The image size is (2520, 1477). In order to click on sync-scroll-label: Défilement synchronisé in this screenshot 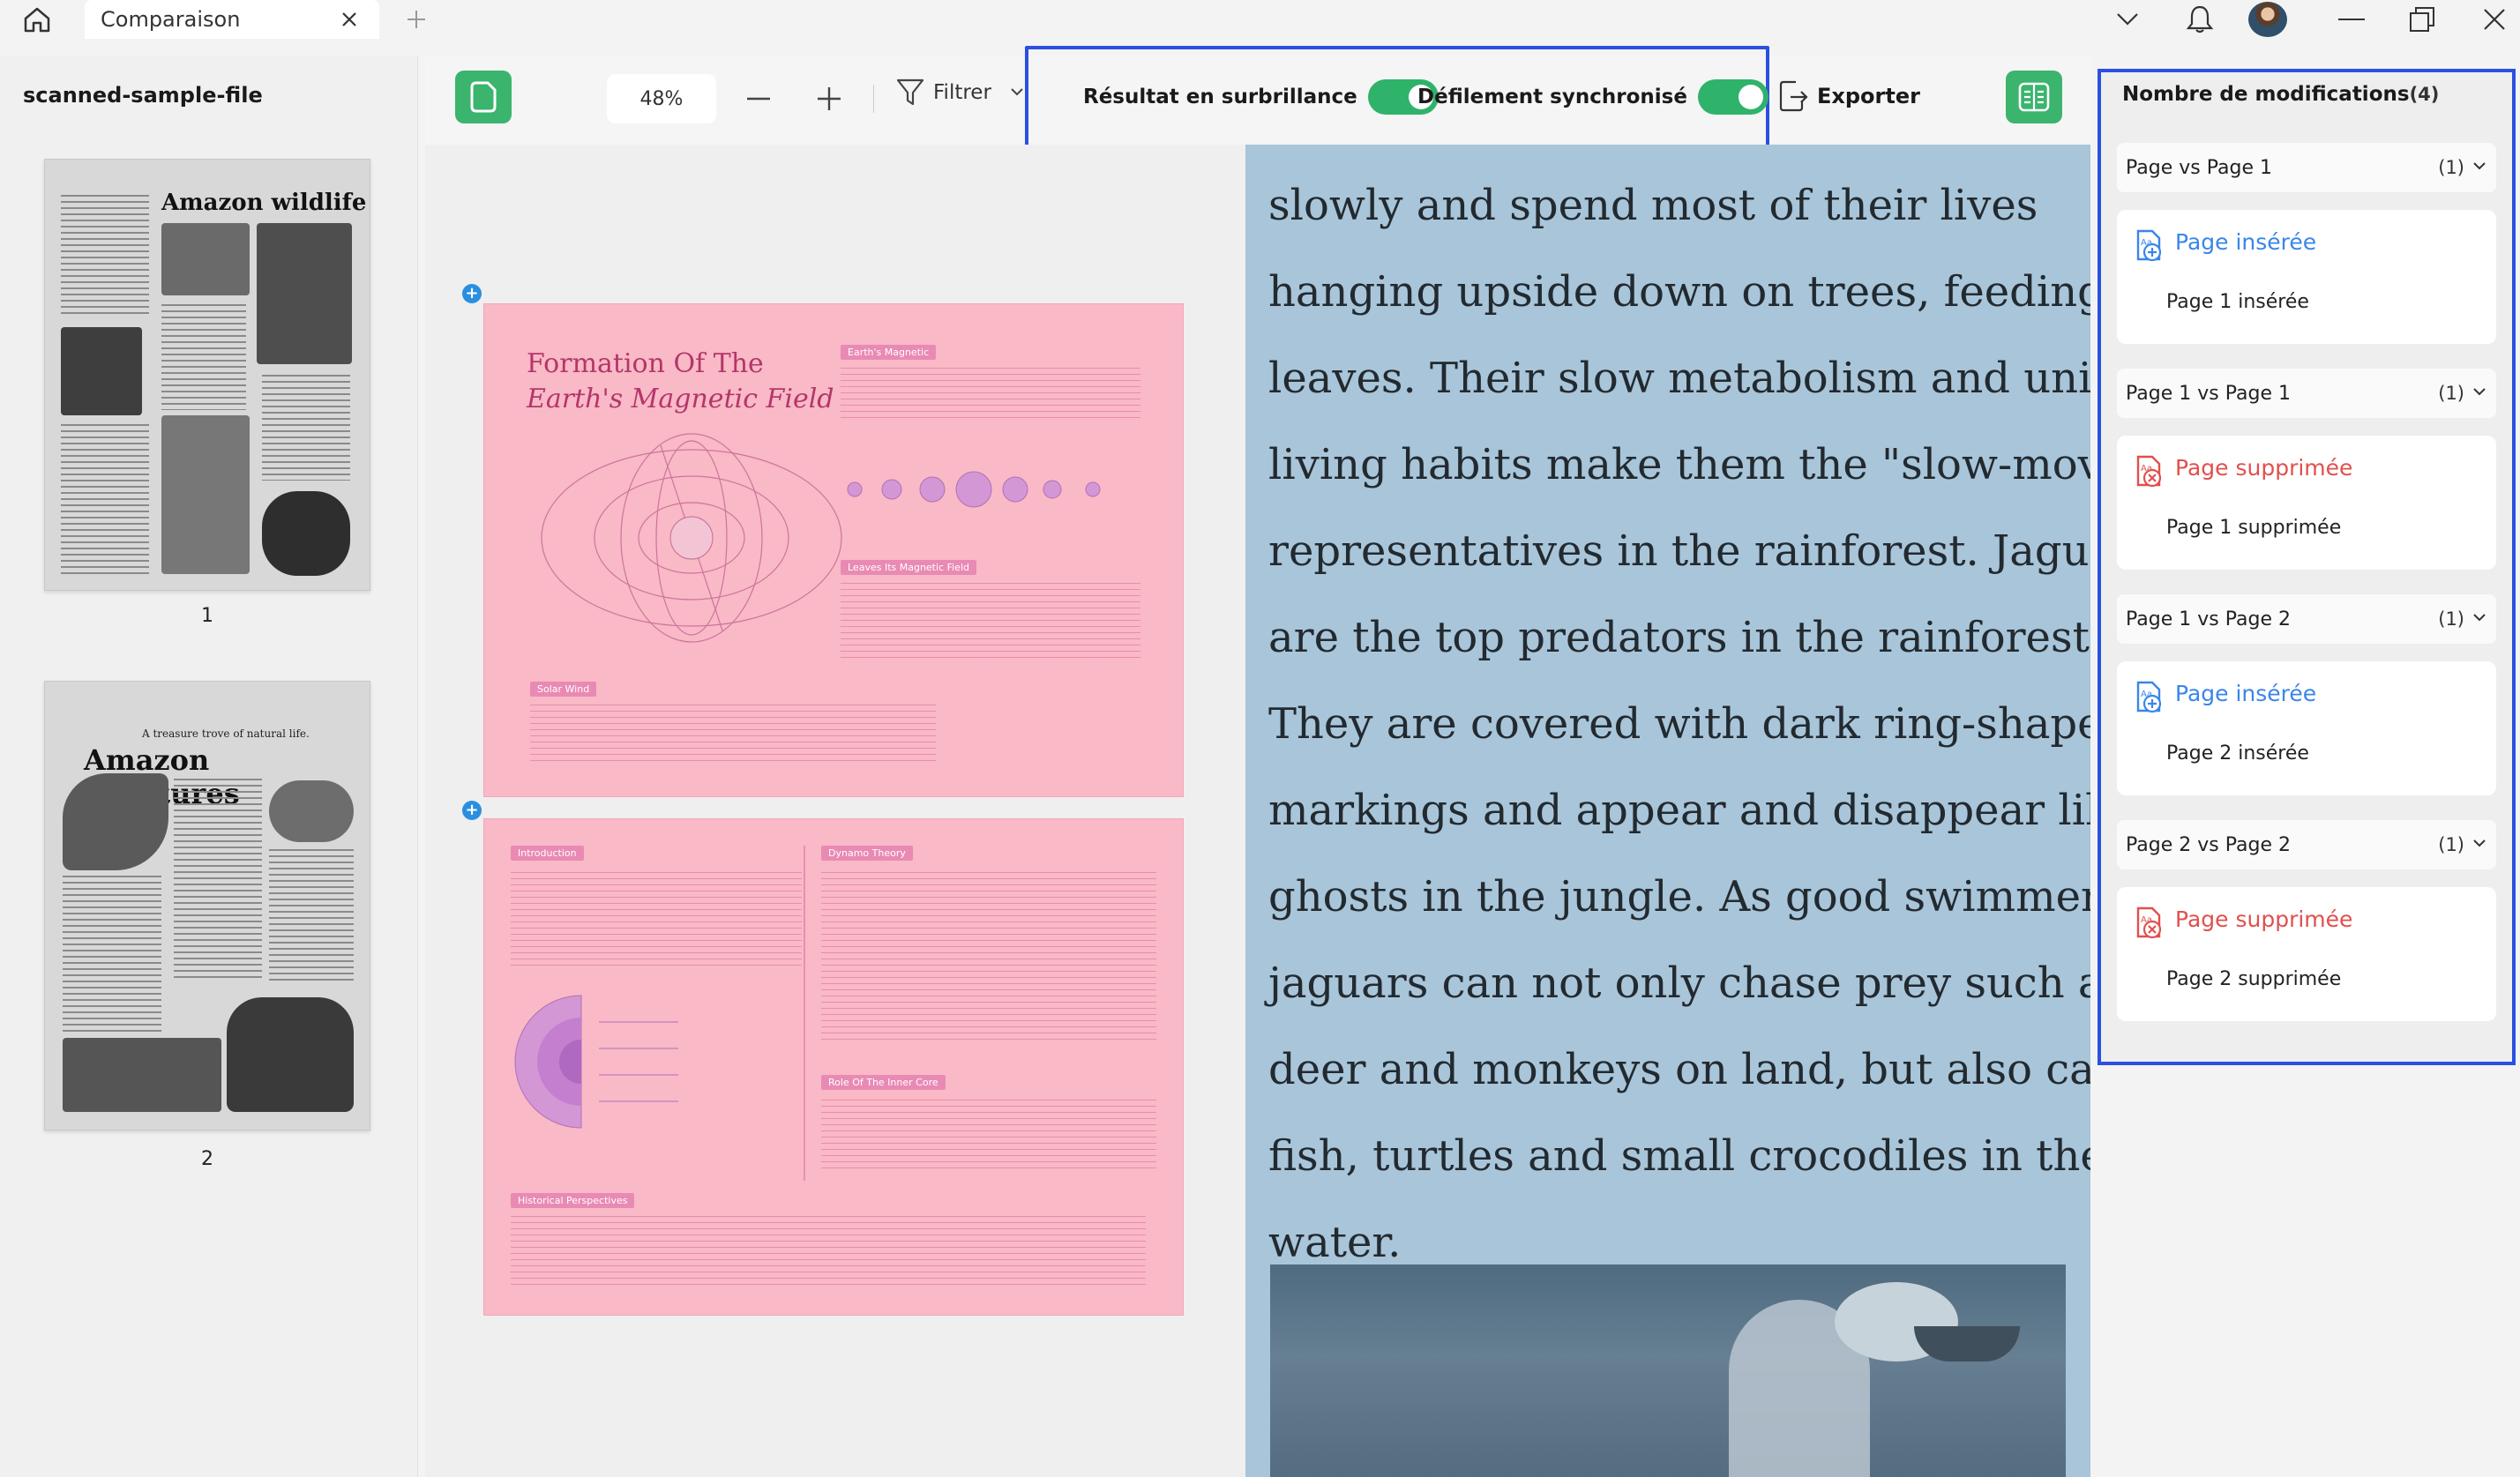, I will do `click(1552, 97)`.